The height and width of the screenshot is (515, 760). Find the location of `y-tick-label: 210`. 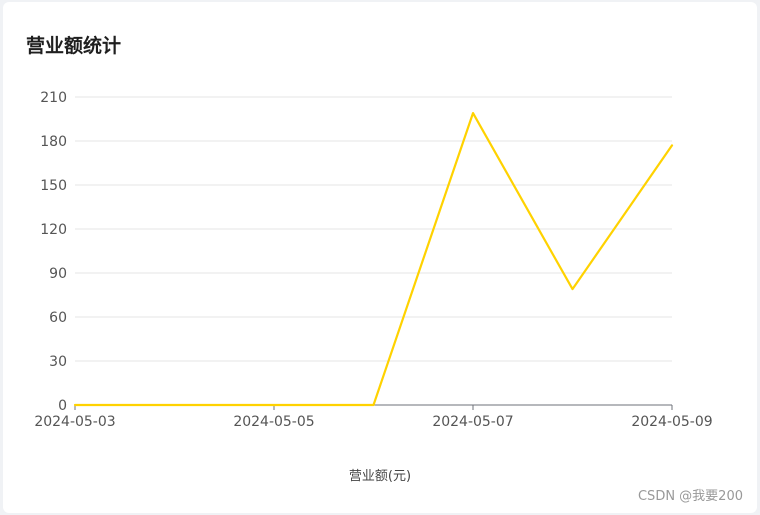

y-tick-label: 210 is located at coordinates (53, 98).